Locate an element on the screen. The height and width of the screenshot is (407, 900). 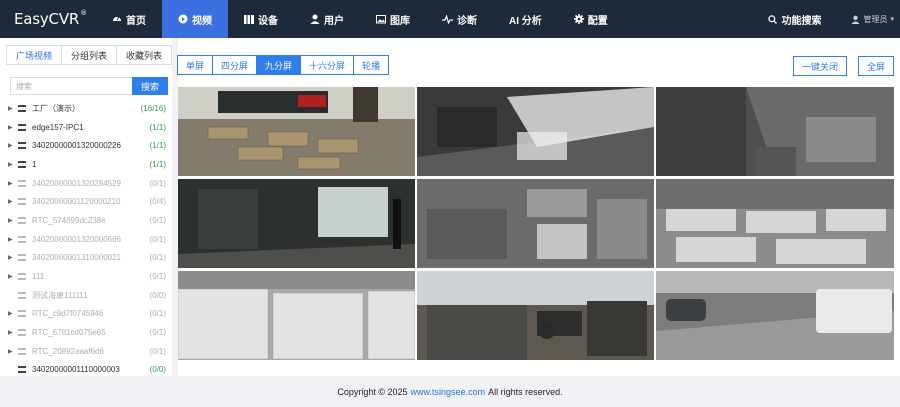
tree-node-label: 34020000001120000210 is located at coordinates (76, 202).